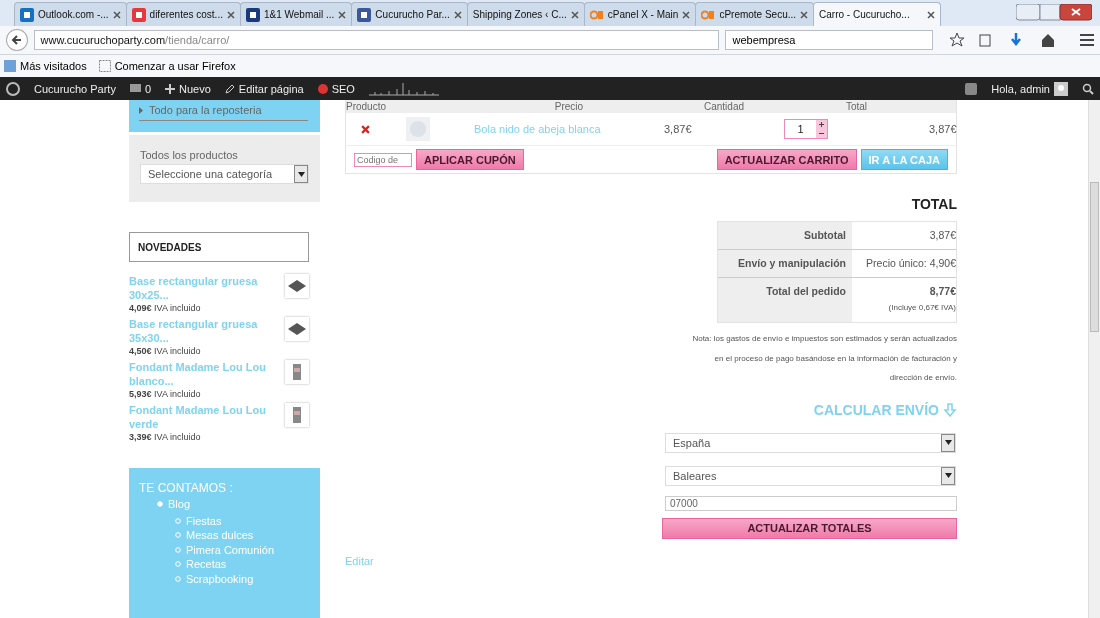 Image resolution: width=1100 pixels, height=618 pixels. What do you see at coordinates (75, 88) in the screenshot?
I see `site-link: Cucurucho Party` at bounding box center [75, 88].